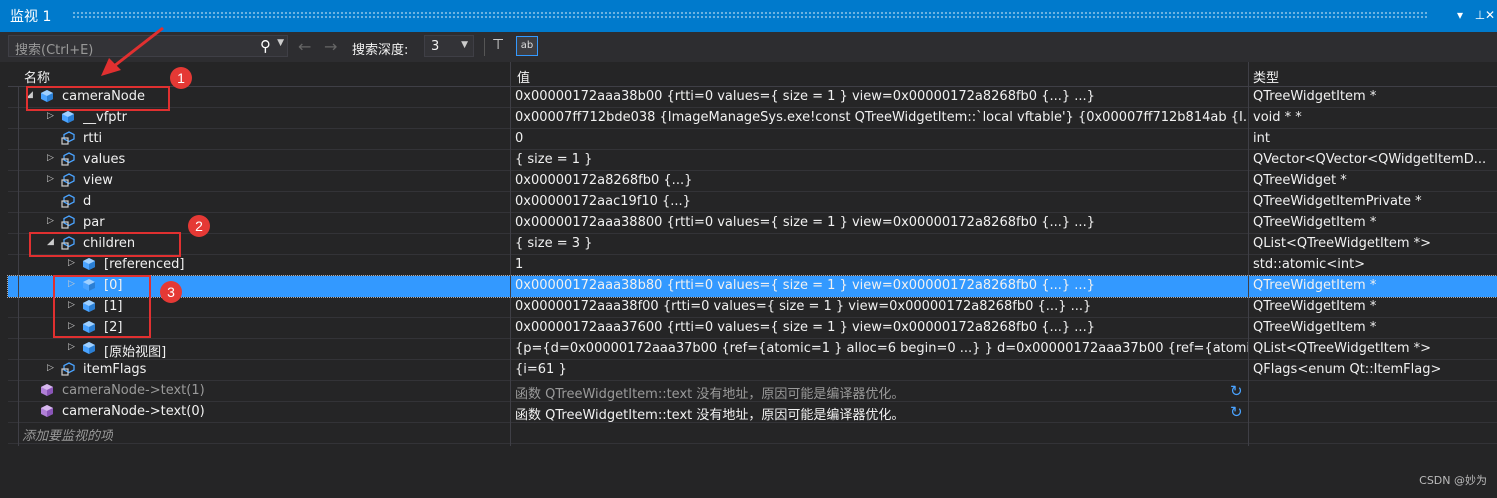  Describe the element at coordinates (133, 390) in the screenshot. I see `row-name: cameraNode->text(1)` at that location.